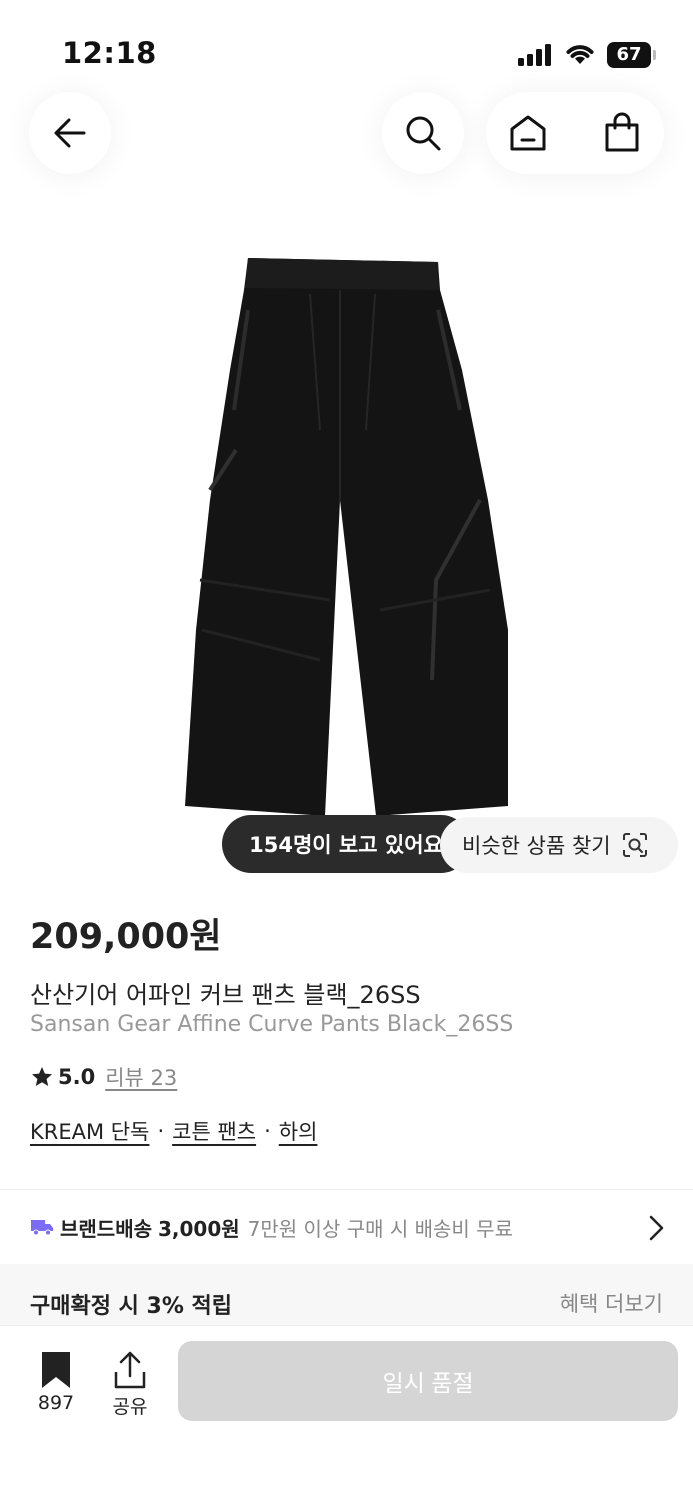 The image size is (693, 1500). Describe the element at coordinates (141, 1077) in the screenshot. I see `review-link: 리뷰 23` at that location.